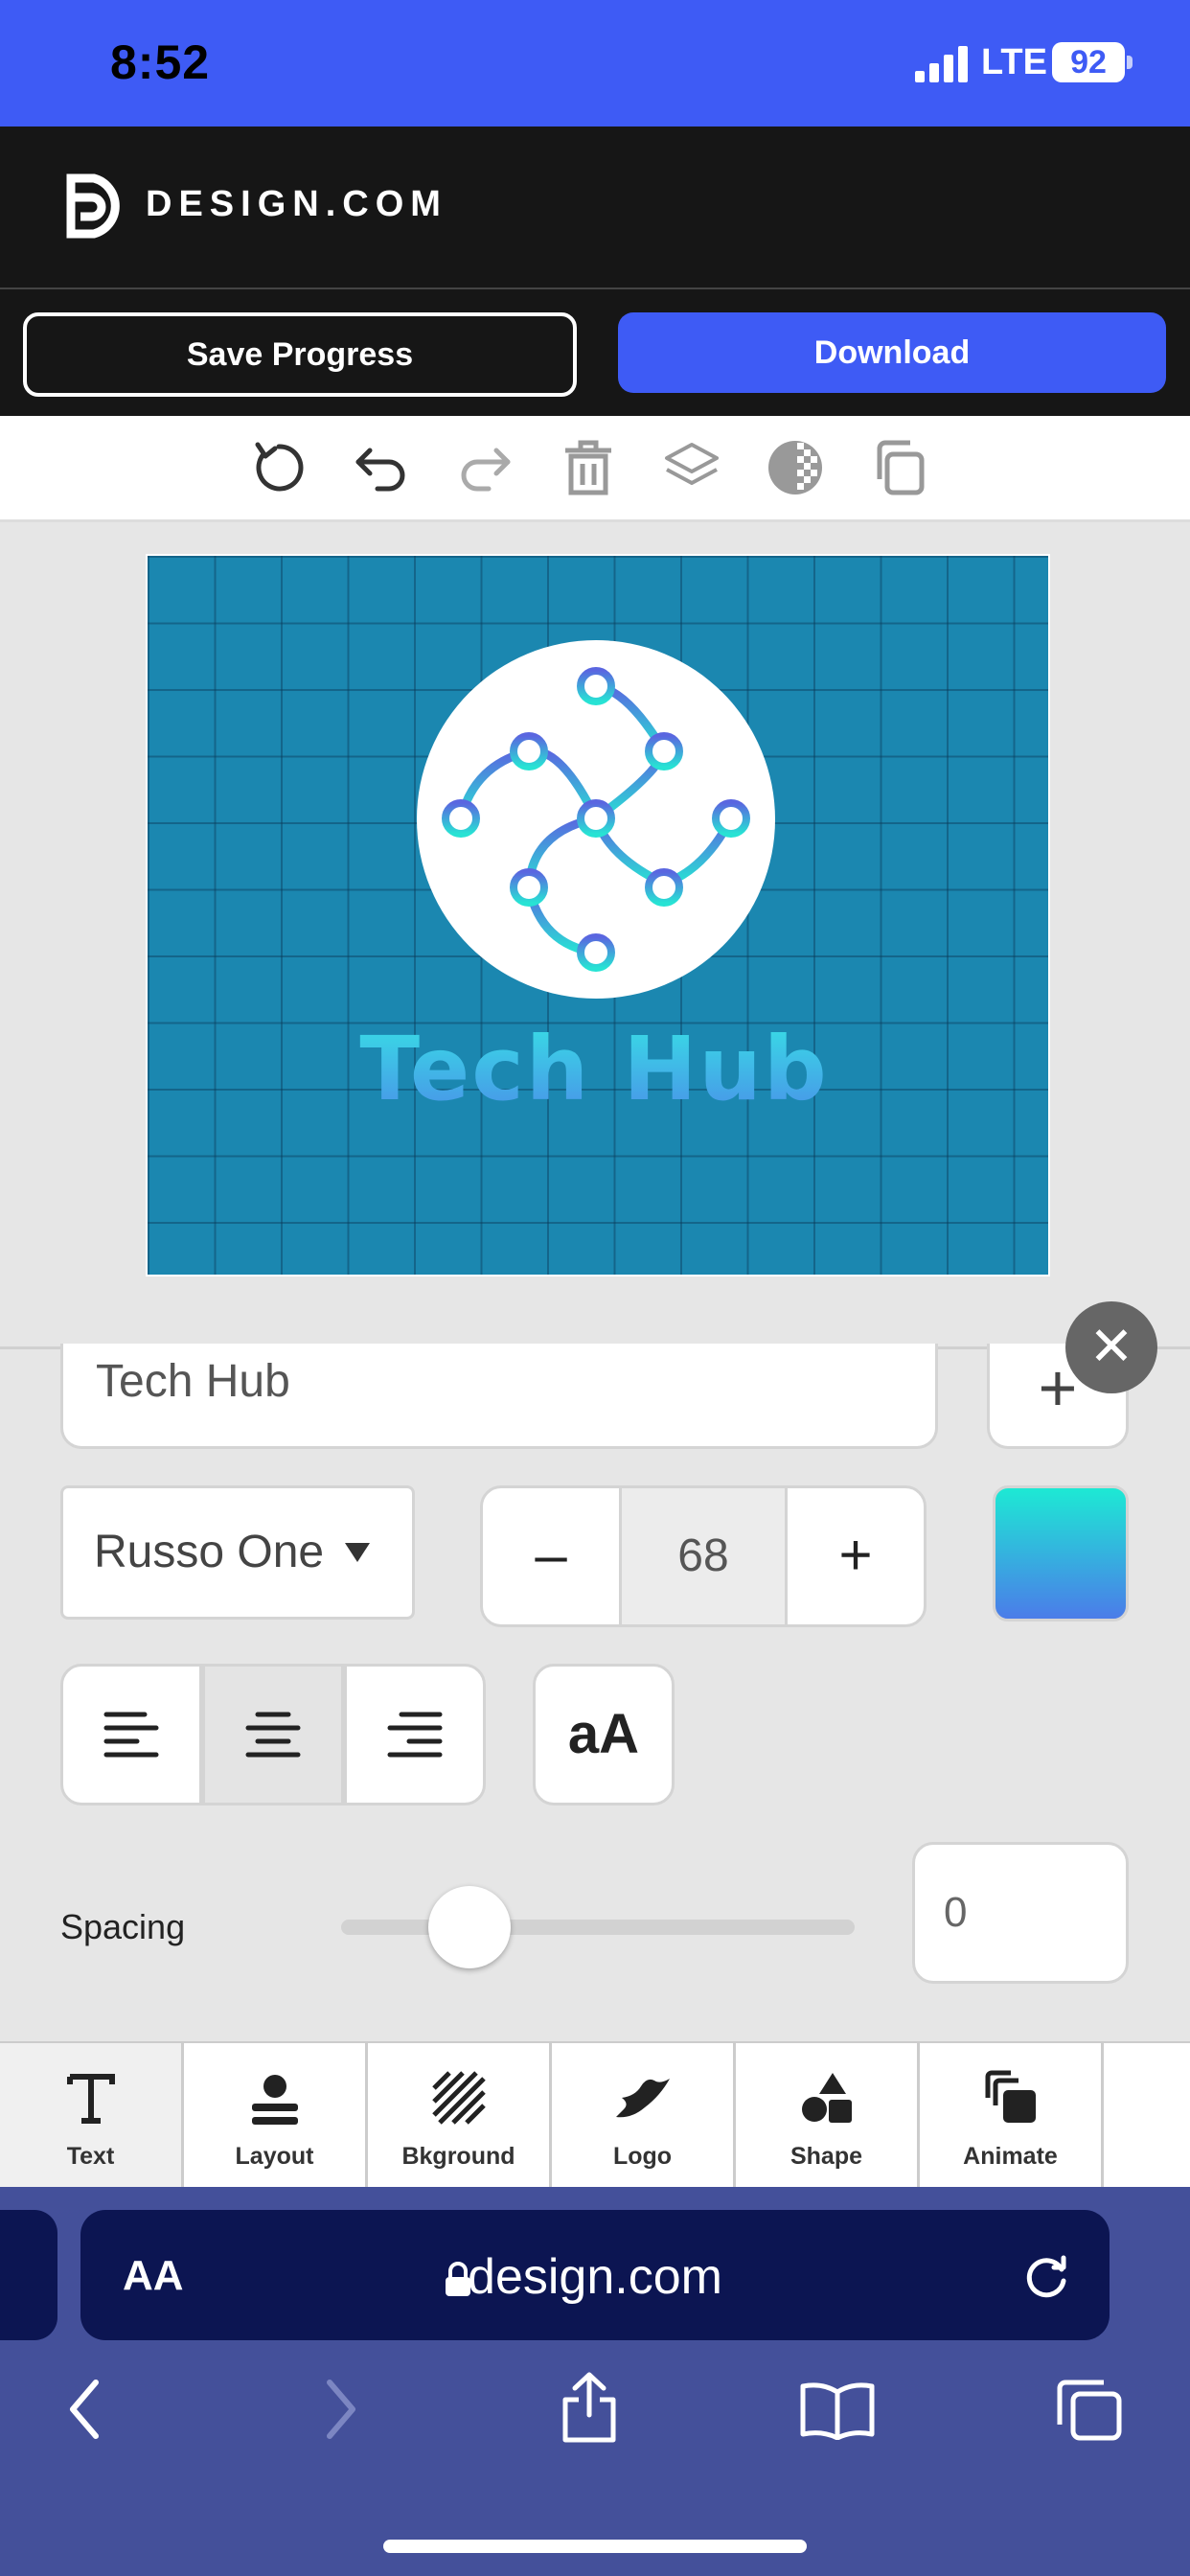  I want to click on align-left-button, so click(131, 1735).